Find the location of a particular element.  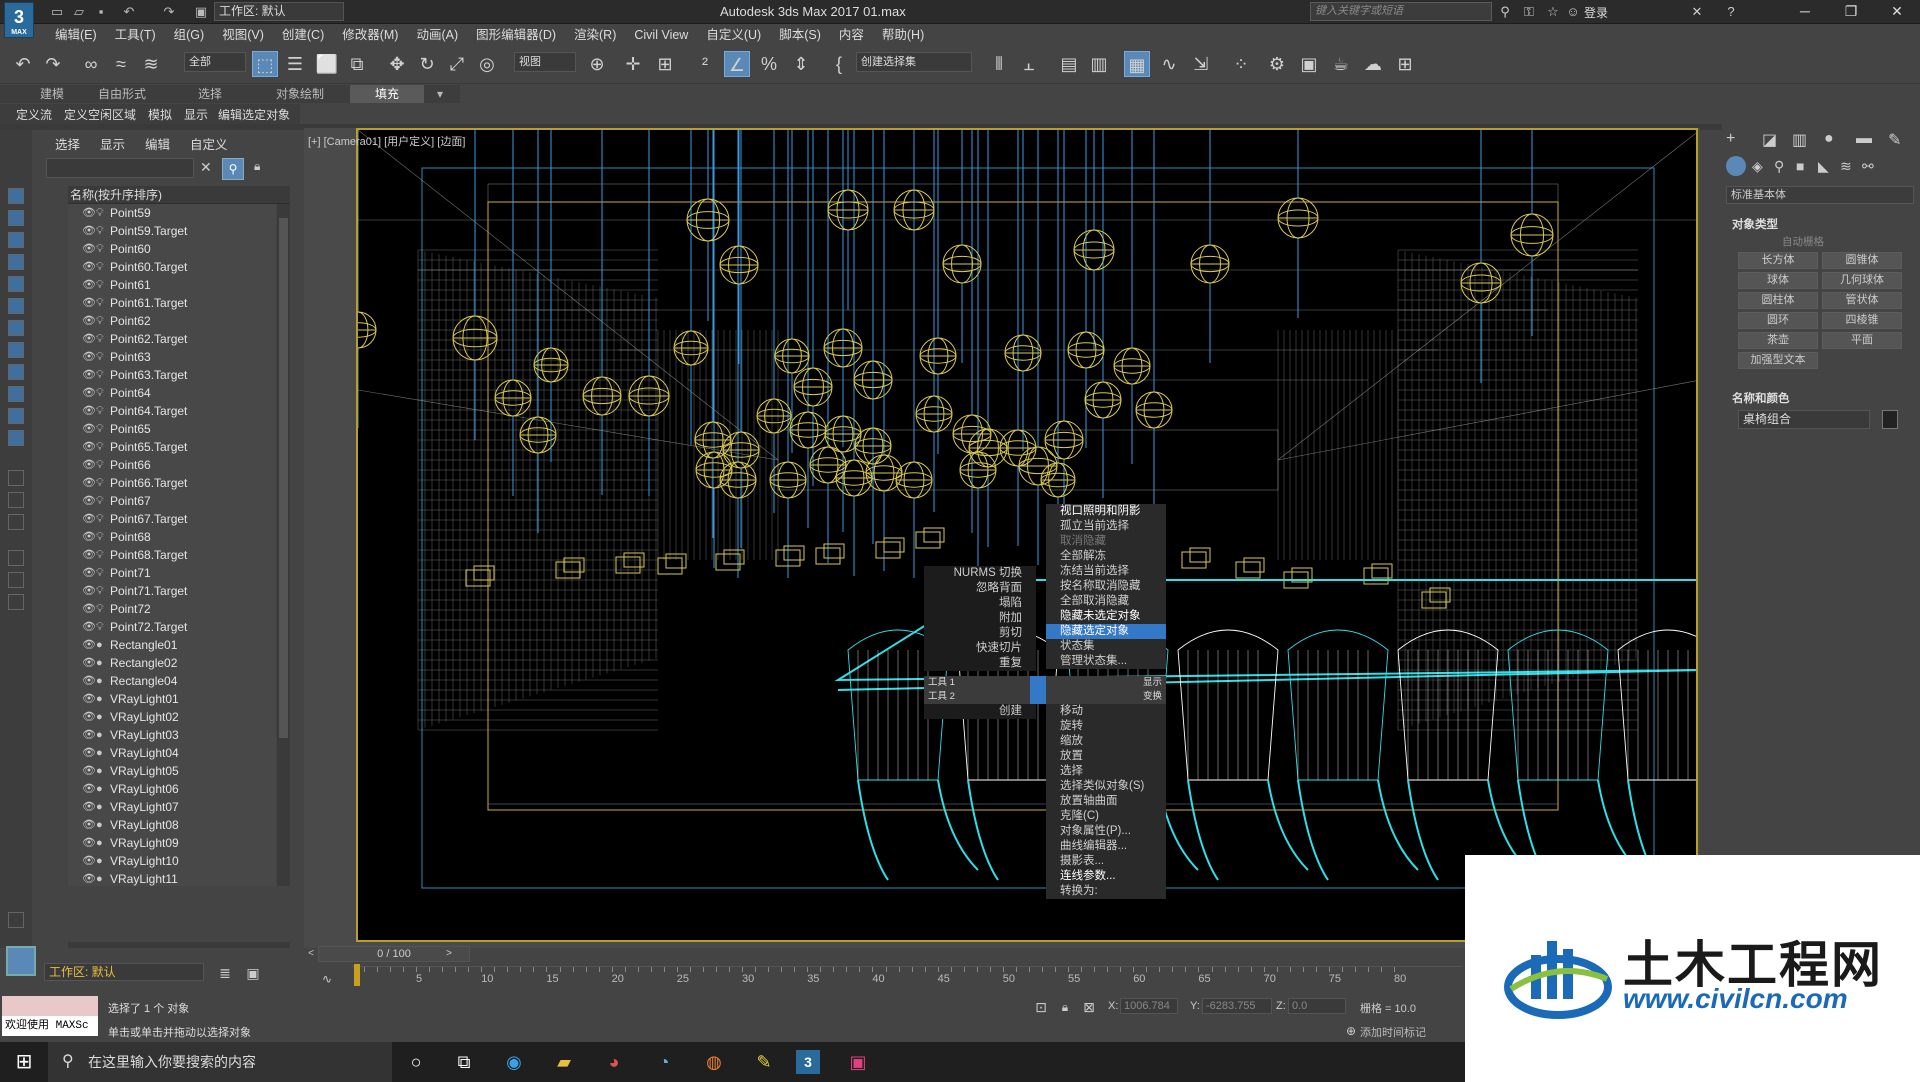

explorer-row: 👁︎ 💡︎ Point66 is located at coordinates (172, 465).